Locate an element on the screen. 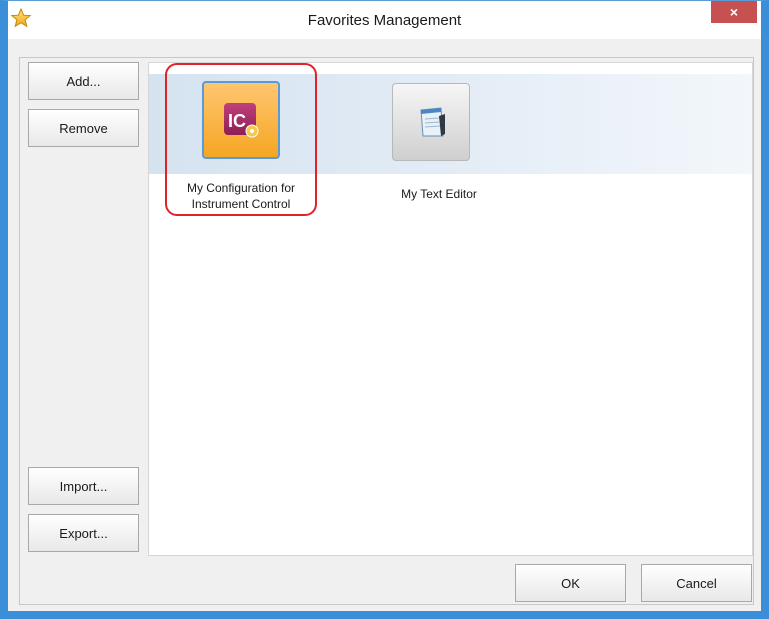 The image size is (769, 619). cancel-button: Cancel is located at coordinates (696, 583).